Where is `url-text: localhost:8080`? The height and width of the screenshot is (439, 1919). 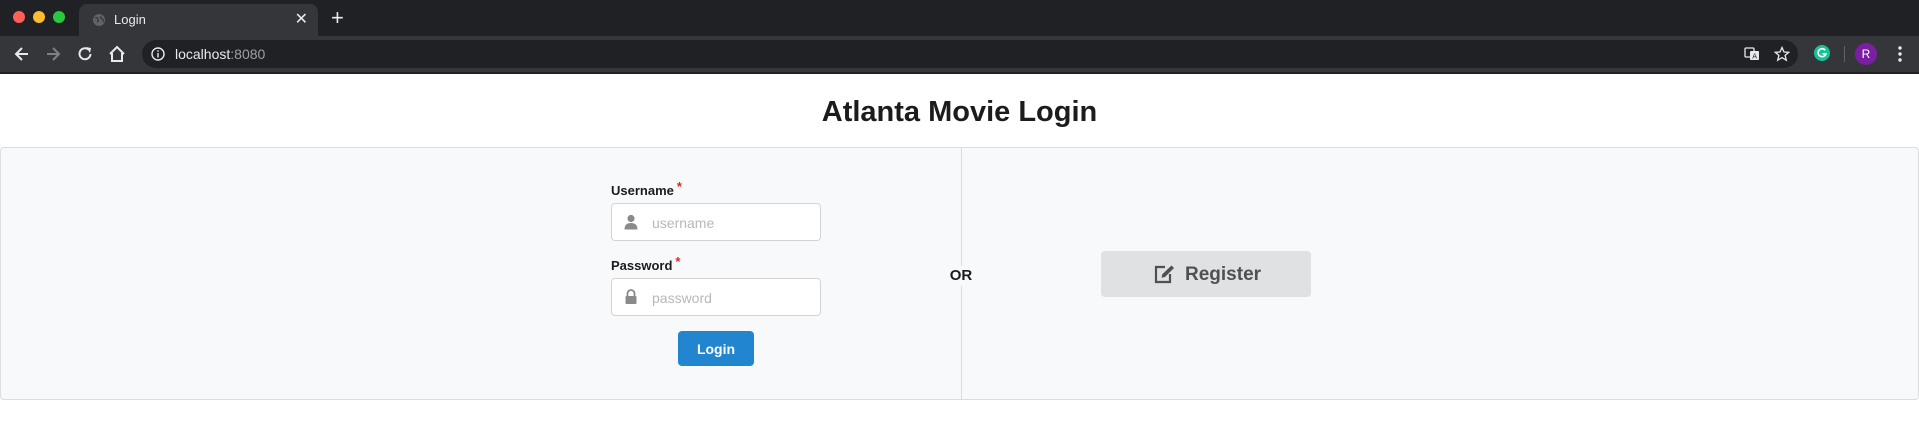 url-text: localhost:8080 is located at coordinates (220, 54).